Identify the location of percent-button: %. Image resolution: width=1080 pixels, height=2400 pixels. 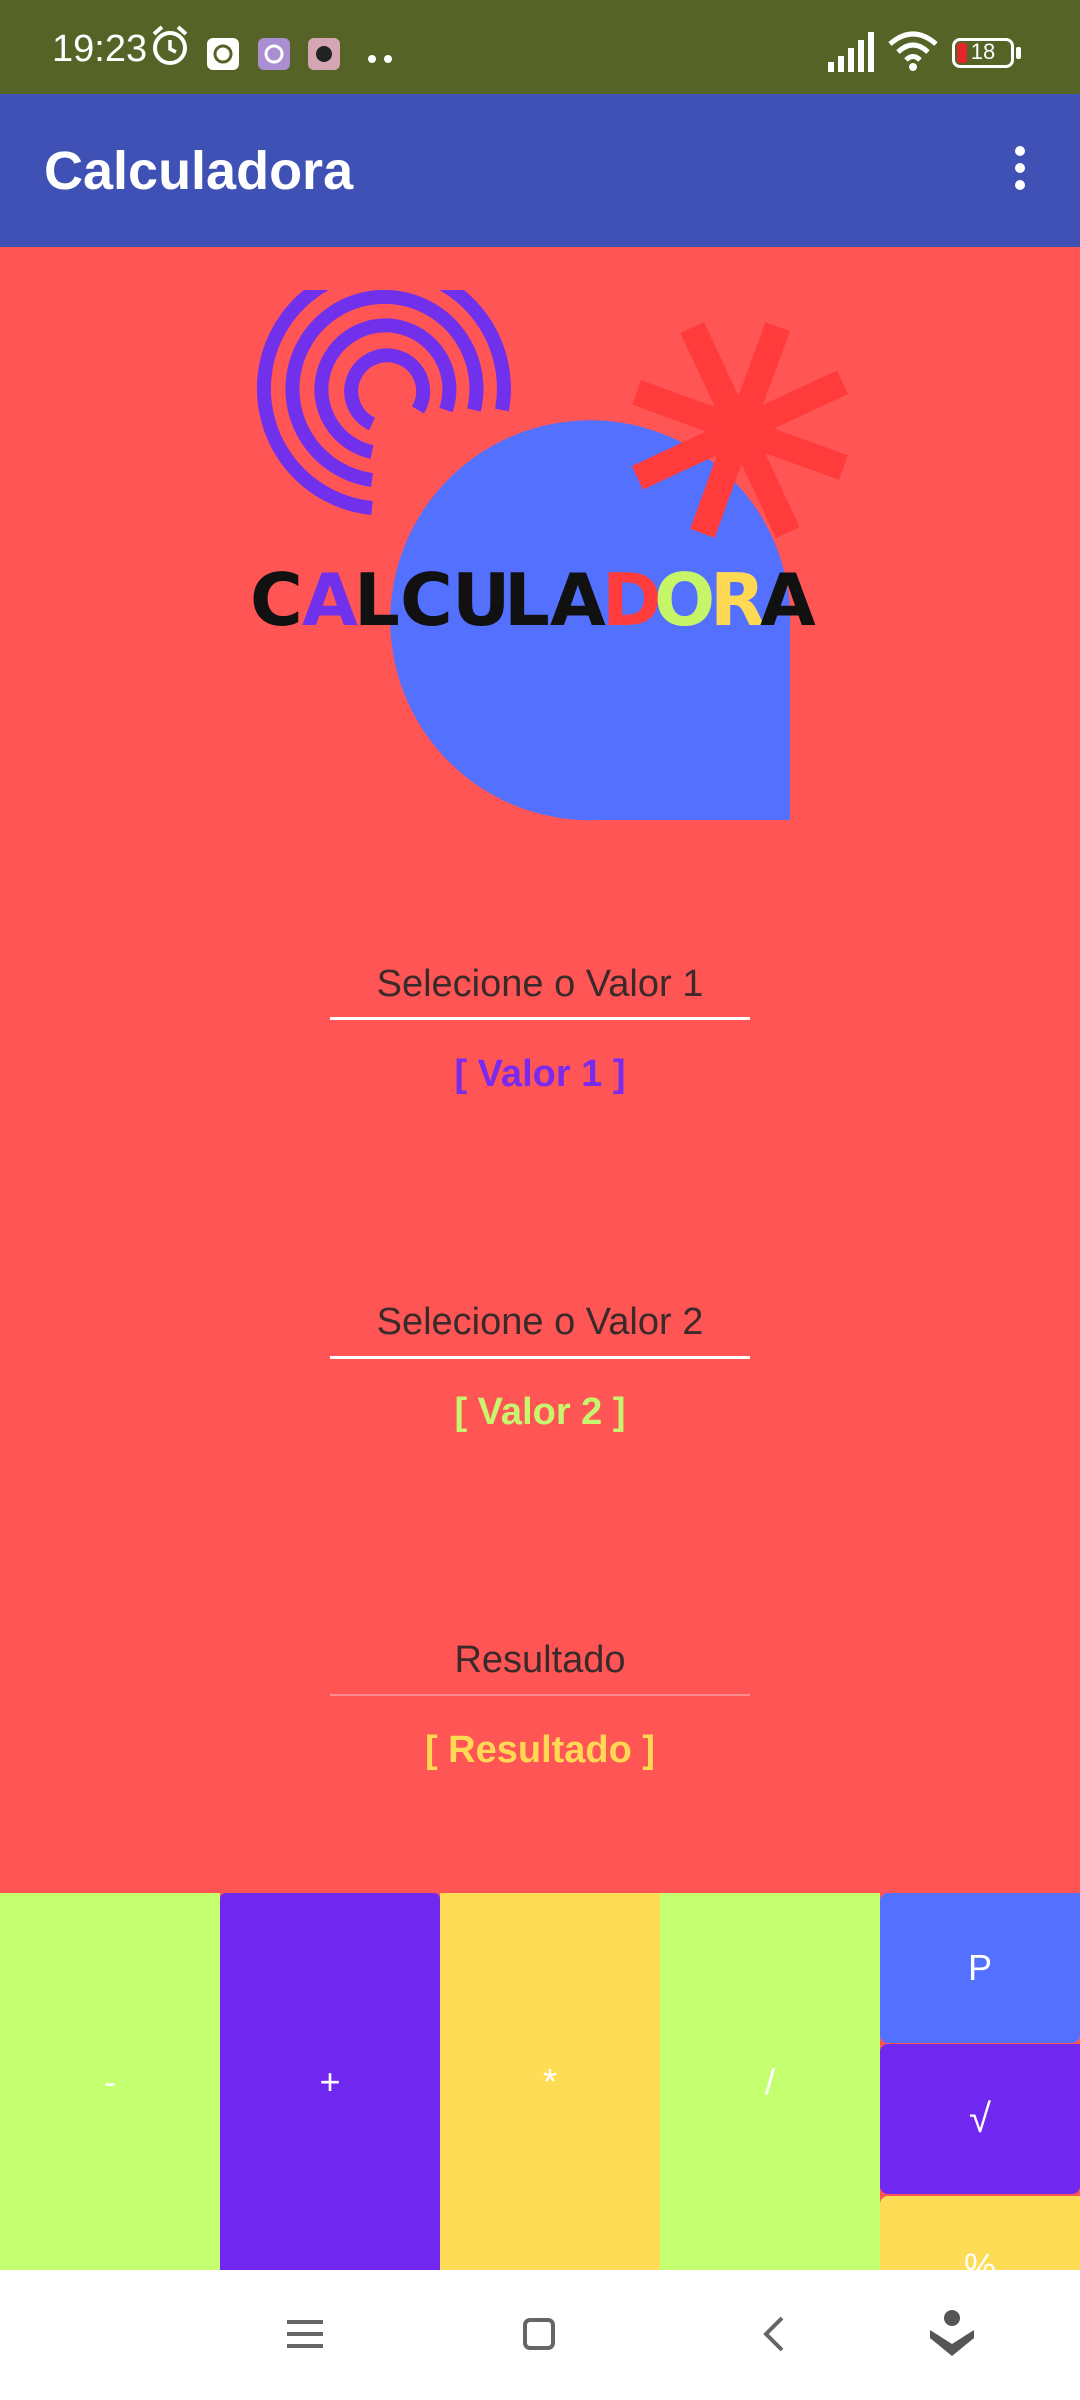
(980, 2233).